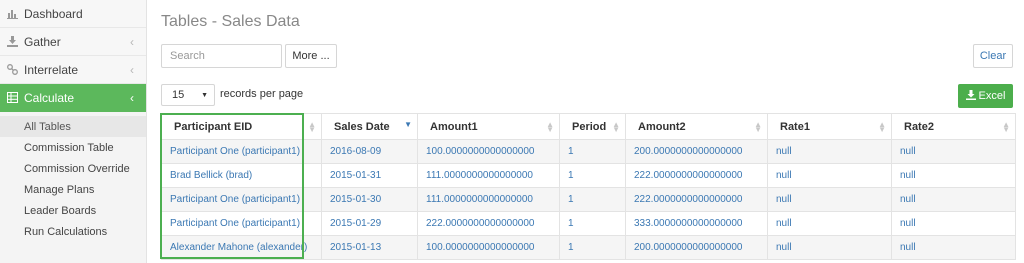 The height and width of the screenshot is (263, 1024). I want to click on column-header-rate1: Rate1 ▲ ▼, so click(829, 126).